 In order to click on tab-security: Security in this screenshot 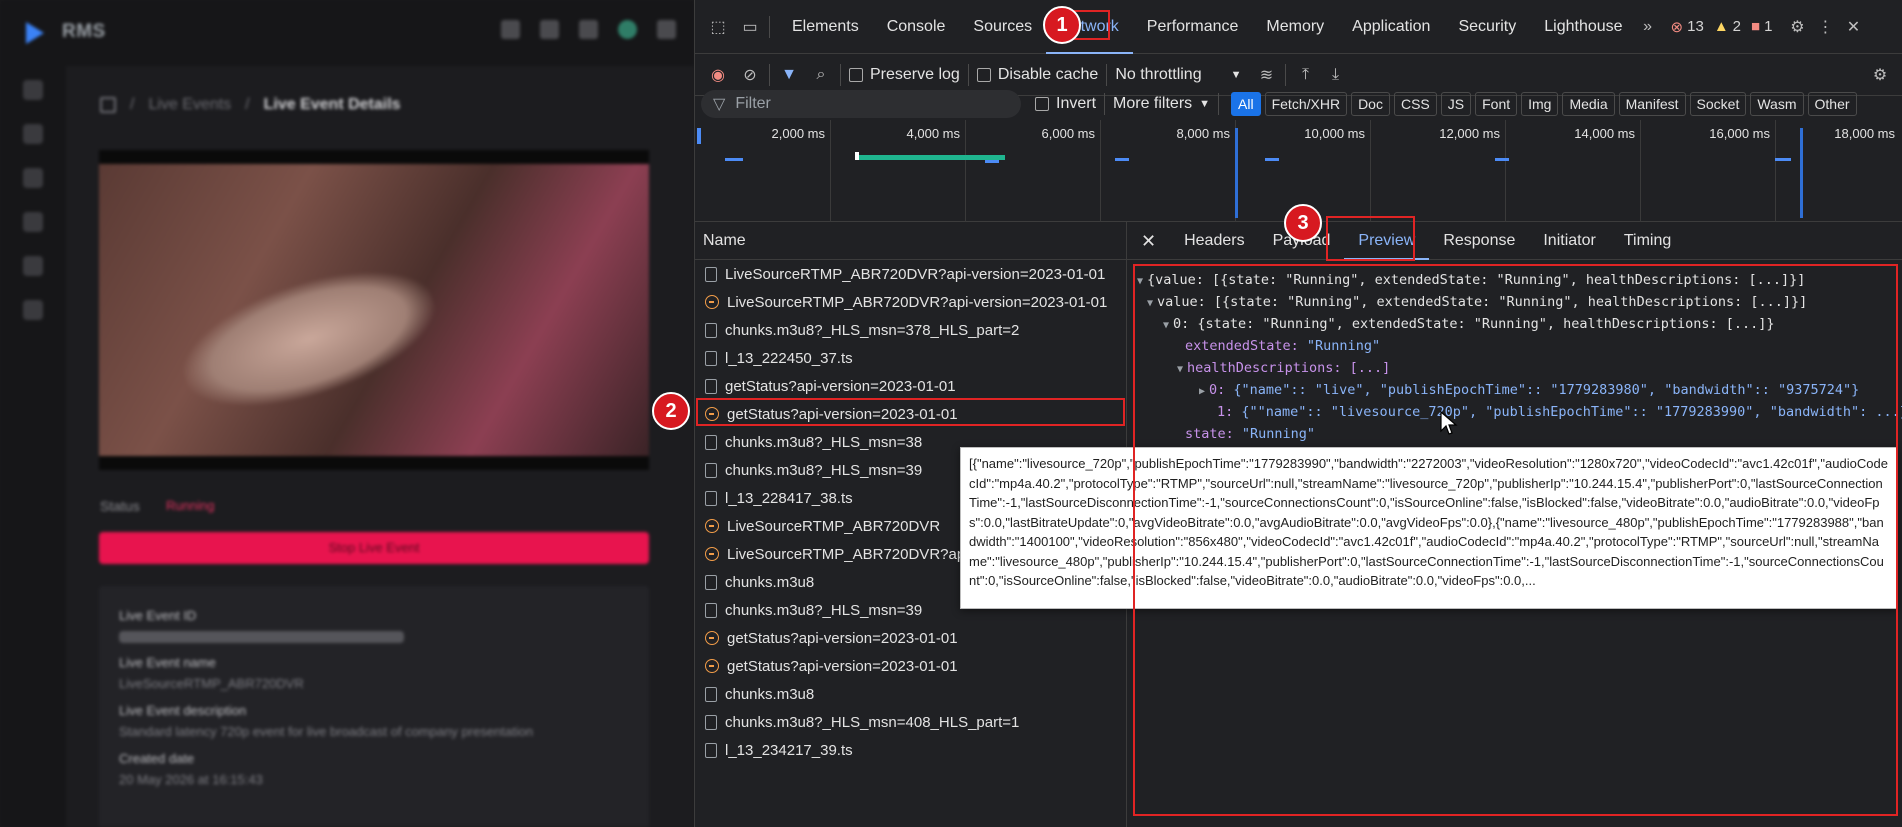, I will do `click(1487, 27)`.